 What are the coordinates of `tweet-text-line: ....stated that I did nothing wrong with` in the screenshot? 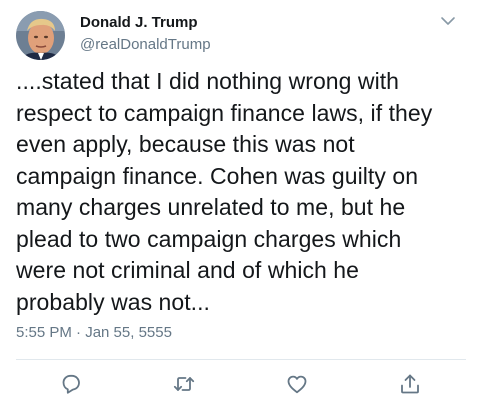 It's located at (208, 81).